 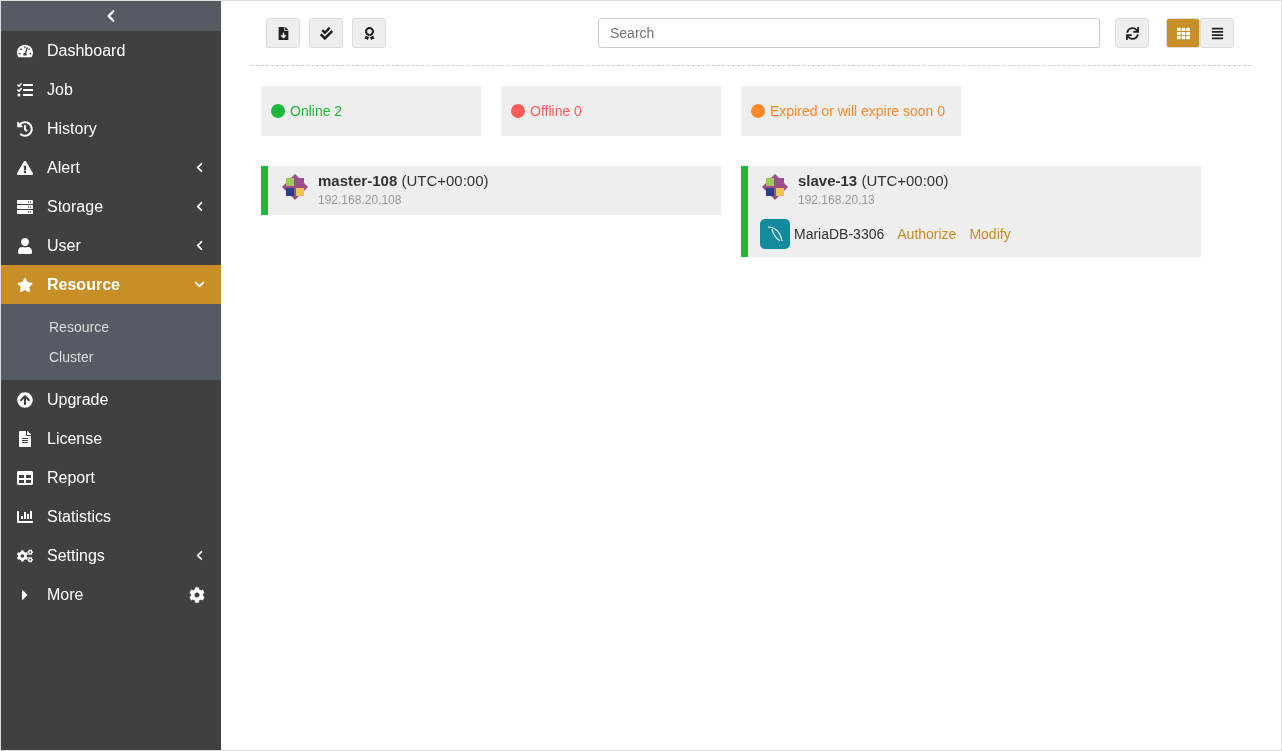 What do you see at coordinates (111, 89) in the screenshot?
I see `sidebar-item: Job` at bounding box center [111, 89].